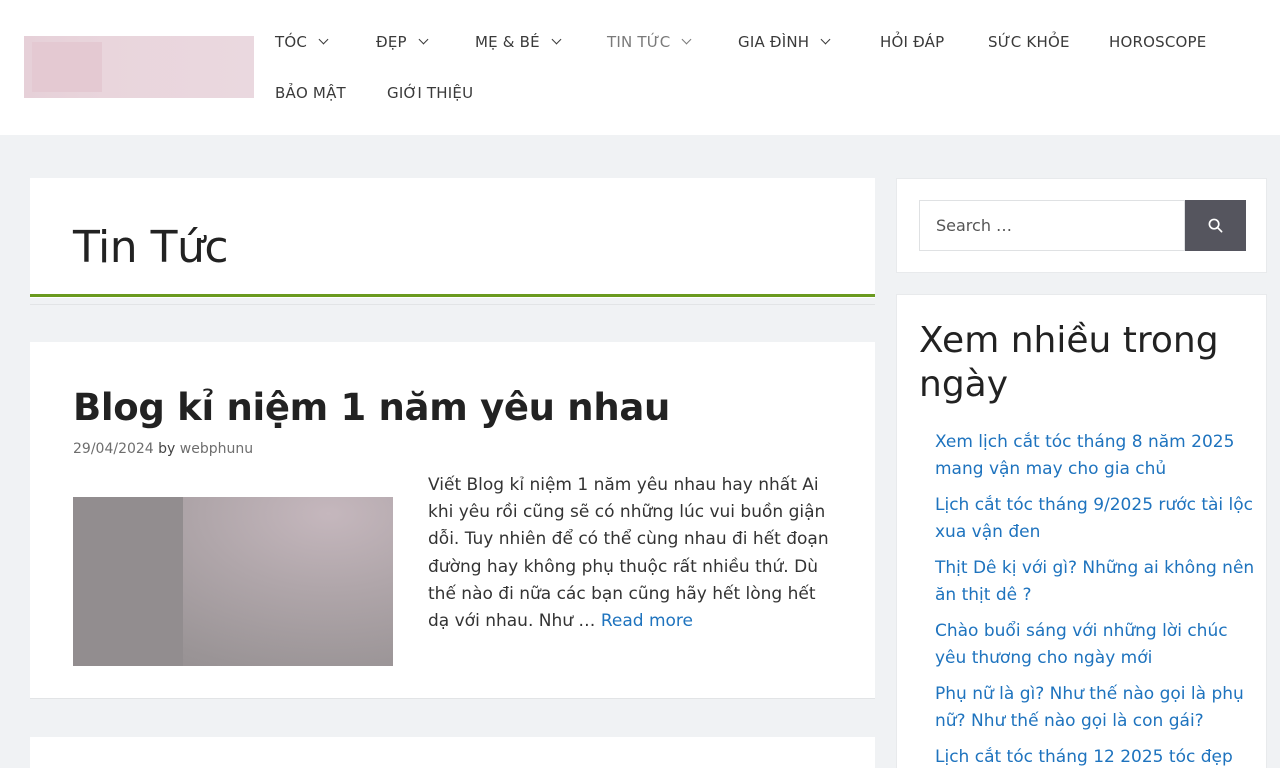  I want to click on nav-item-label: HỎI ĐÁP, so click(912, 42).